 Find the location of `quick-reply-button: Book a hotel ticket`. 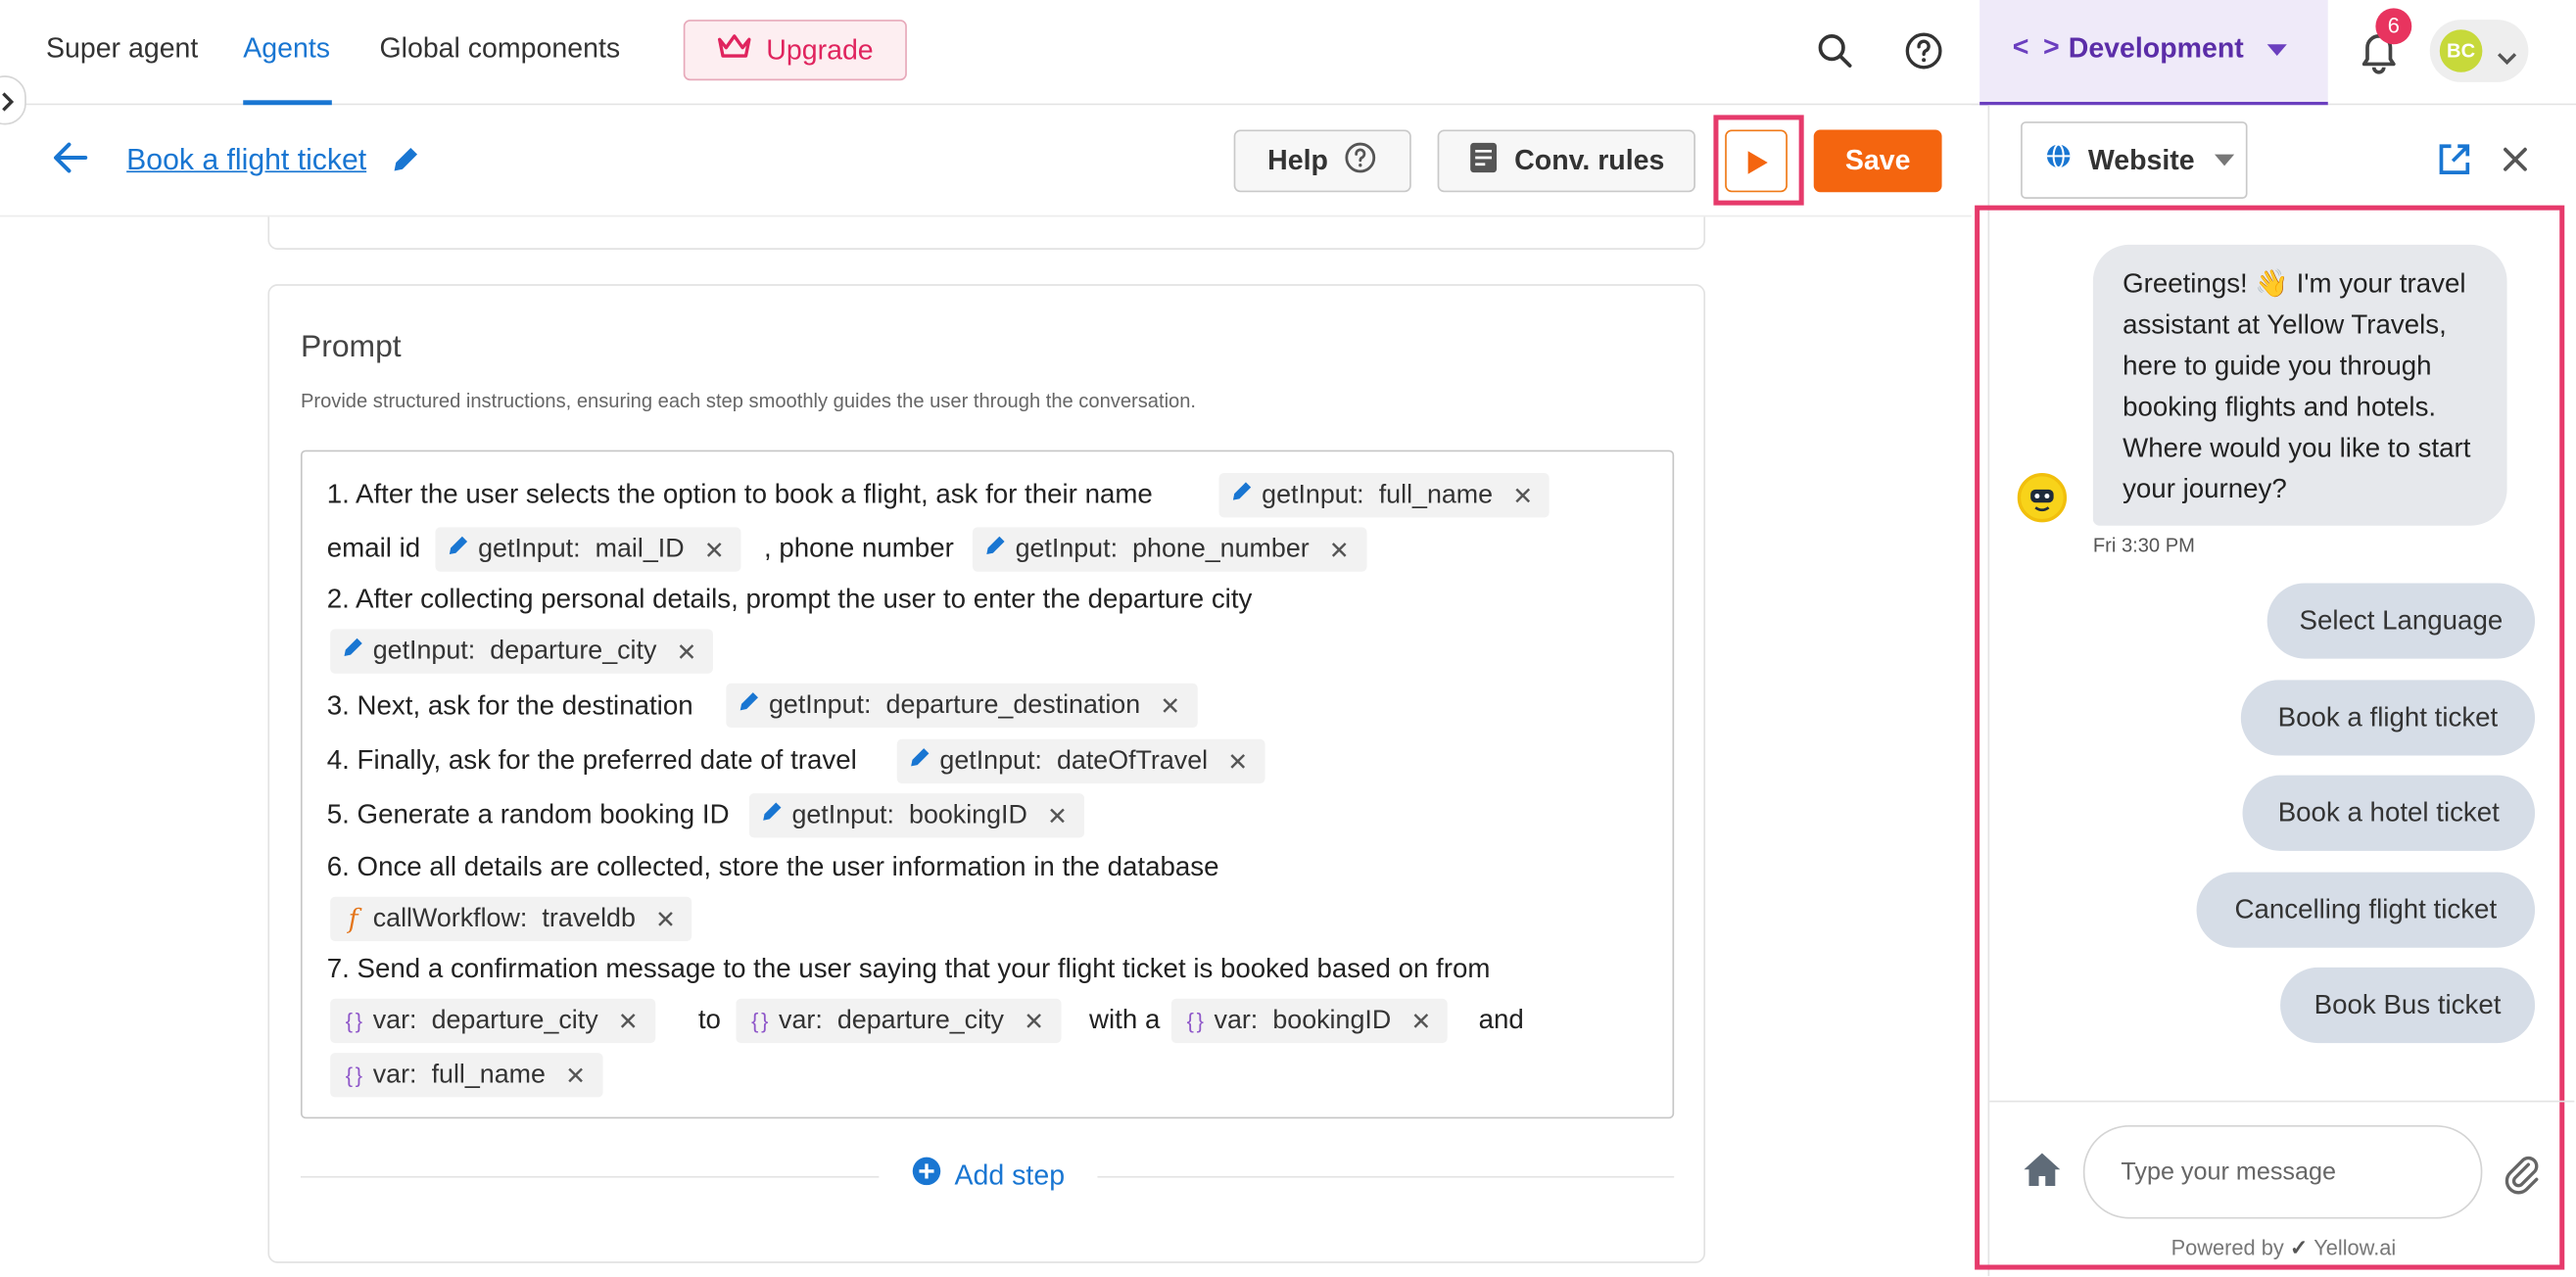

quick-reply-button: Book a hotel ticket is located at coordinates (2389, 813).